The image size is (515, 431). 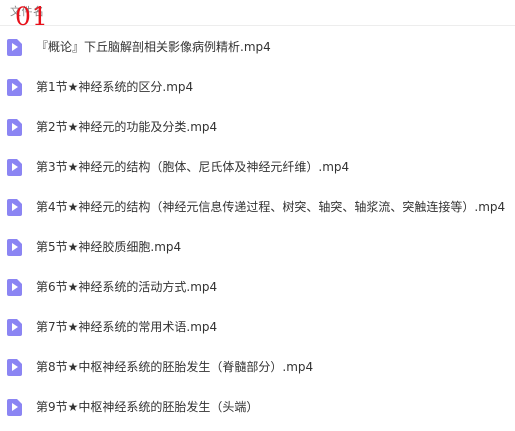 I want to click on file-row: 第8节★中枢神经系统的胚胎发生（脊髓部分）.mp4, so click(x=257, y=367).